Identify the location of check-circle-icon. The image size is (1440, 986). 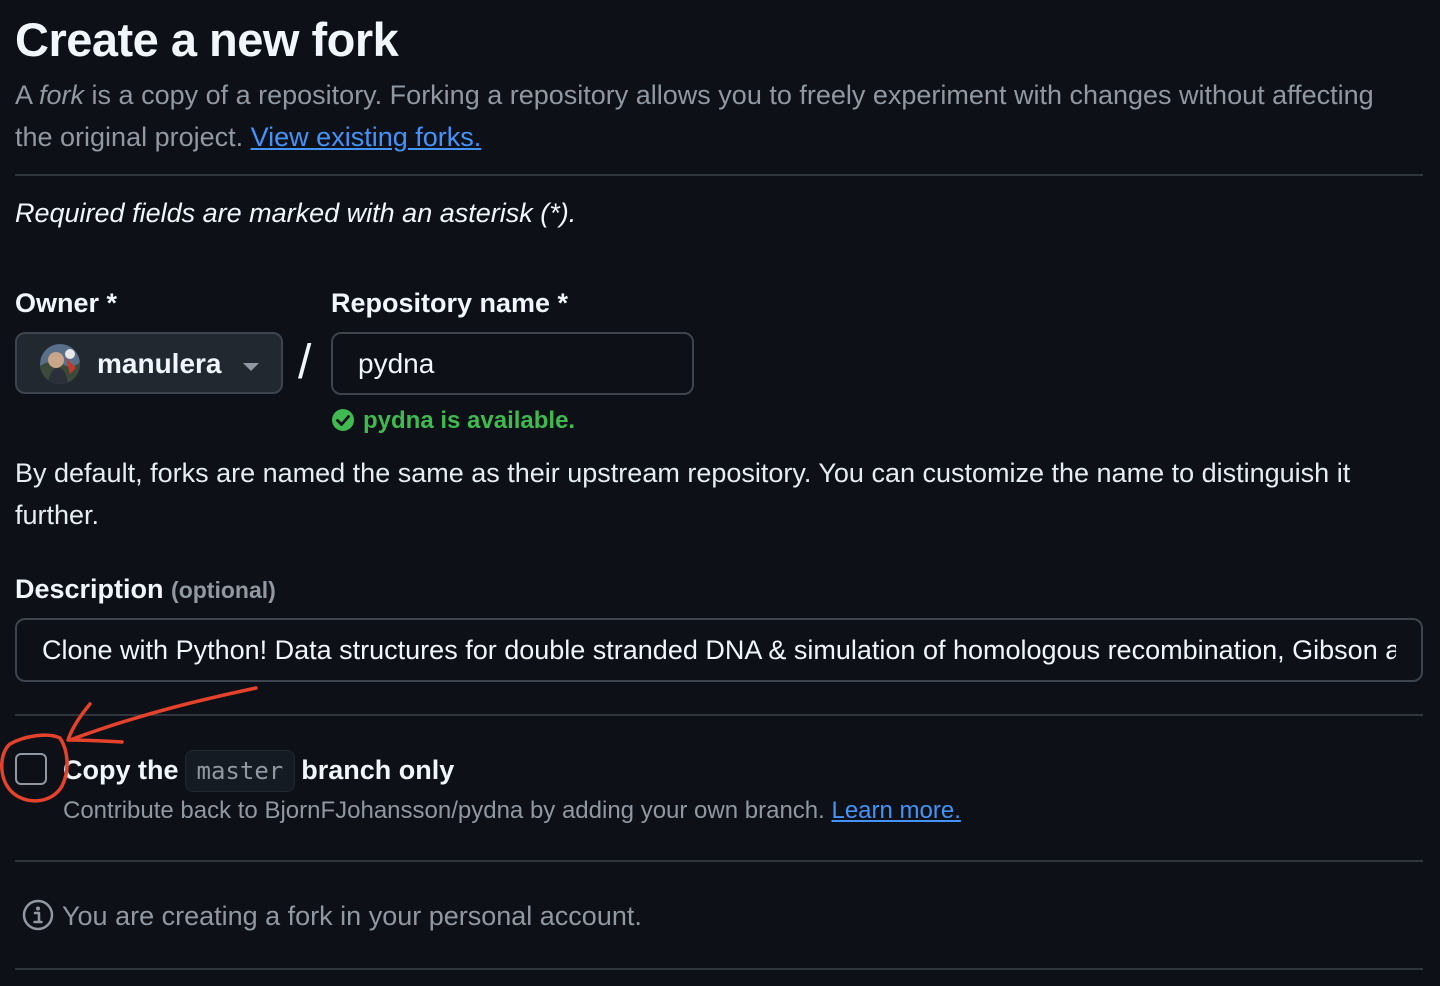
(343, 420).